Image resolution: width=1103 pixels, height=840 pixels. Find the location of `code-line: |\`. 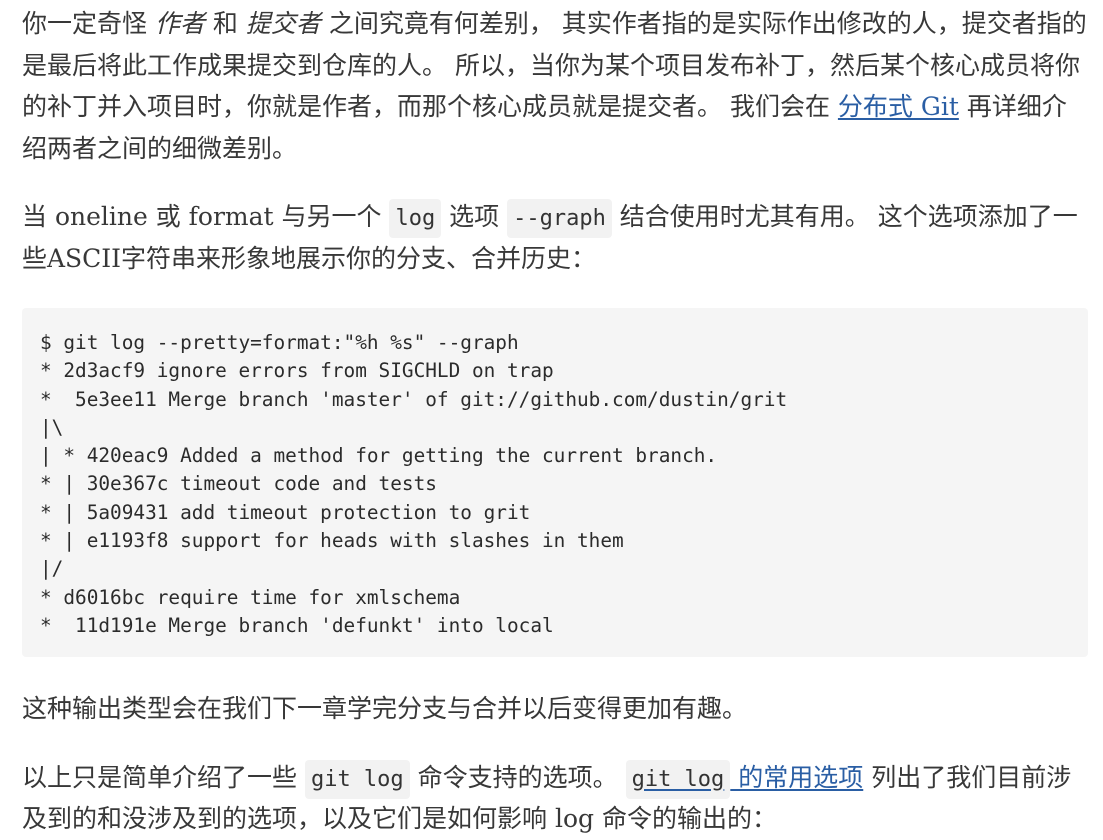

code-line: |\ is located at coordinates (52, 427).